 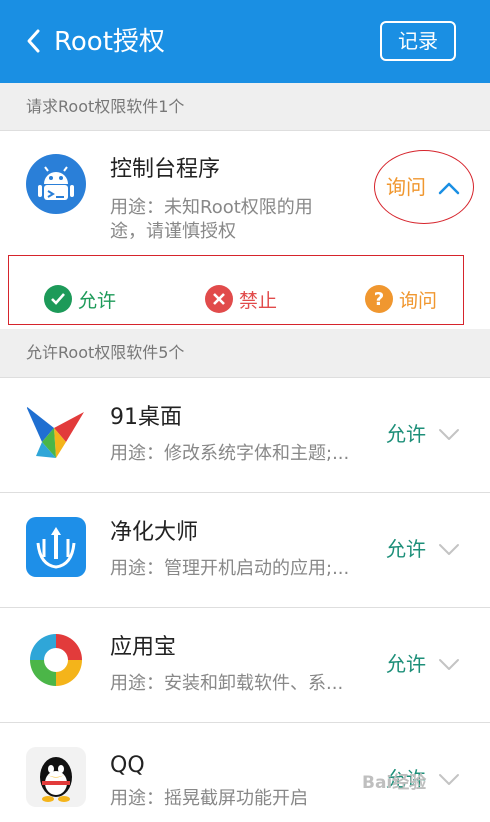 What do you see at coordinates (97, 300) in the screenshot?
I see `allow-label: 允许` at bounding box center [97, 300].